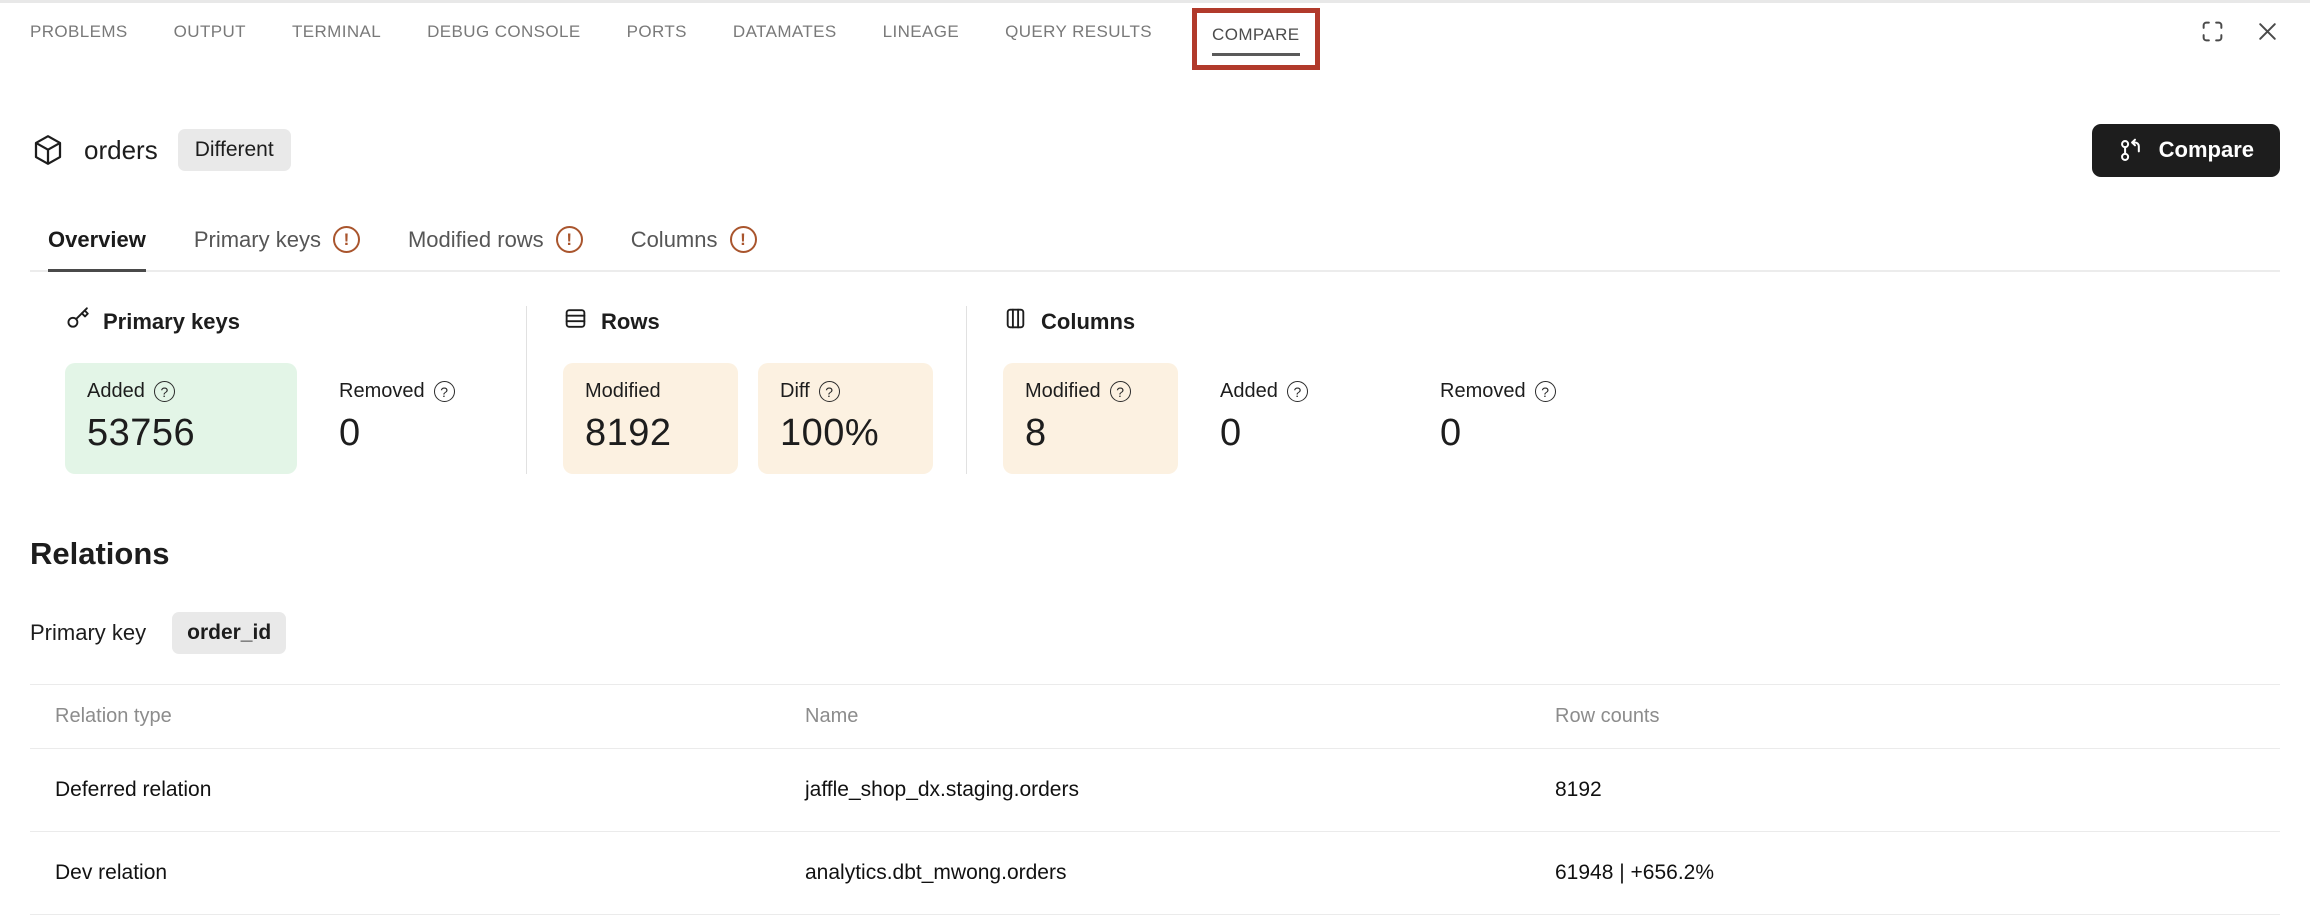  Describe the element at coordinates (121, 149) in the screenshot. I see `model-name: orders` at that location.